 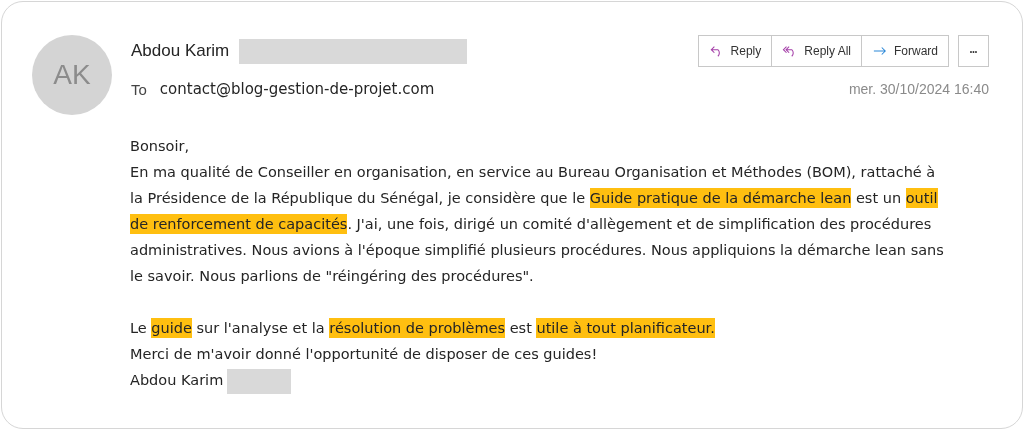 What do you see at coordinates (180, 51) in the screenshot?
I see `sender-name: Abdou Karim` at bounding box center [180, 51].